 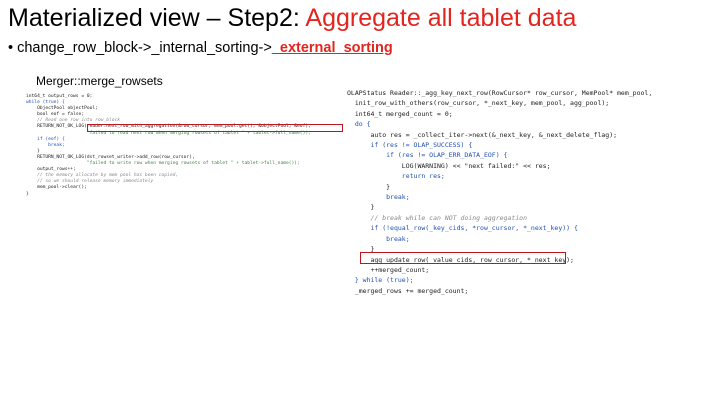 I want to click on right-code-line: return res;, so click(x=396, y=176).